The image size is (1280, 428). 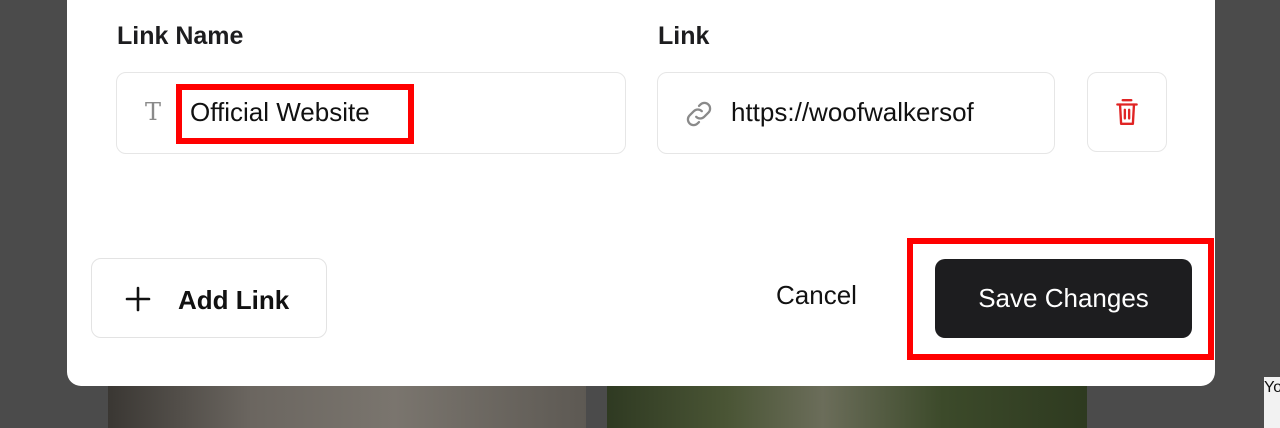 What do you see at coordinates (180, 36) in the screenshot?
I see `link-name-label: Link Name` at bounding box center [180, 36].